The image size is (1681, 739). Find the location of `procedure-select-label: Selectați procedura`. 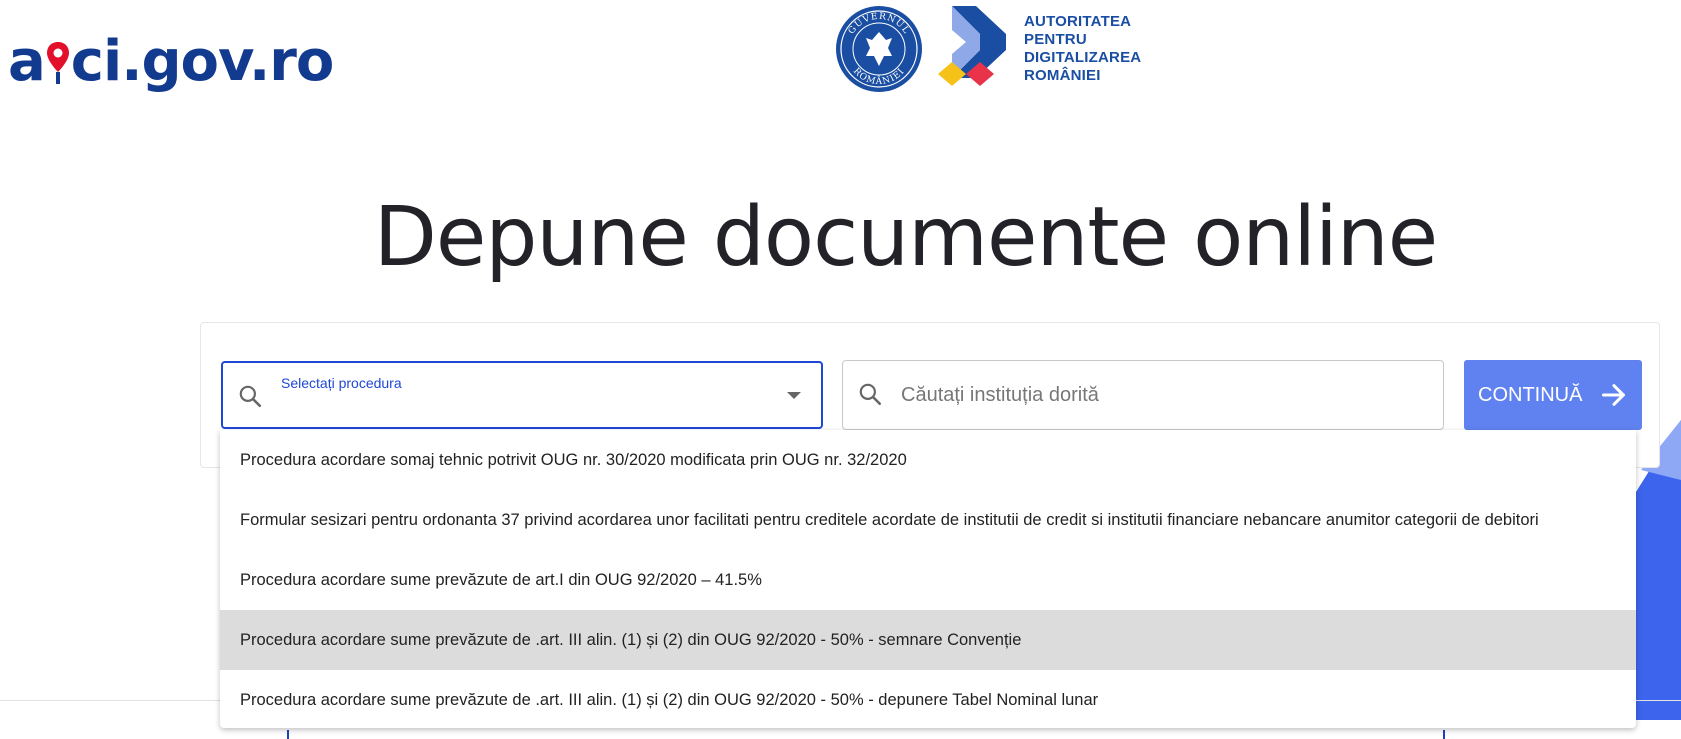

procedure-select-label: Selectați procedura is located at coordinates (341, 383).